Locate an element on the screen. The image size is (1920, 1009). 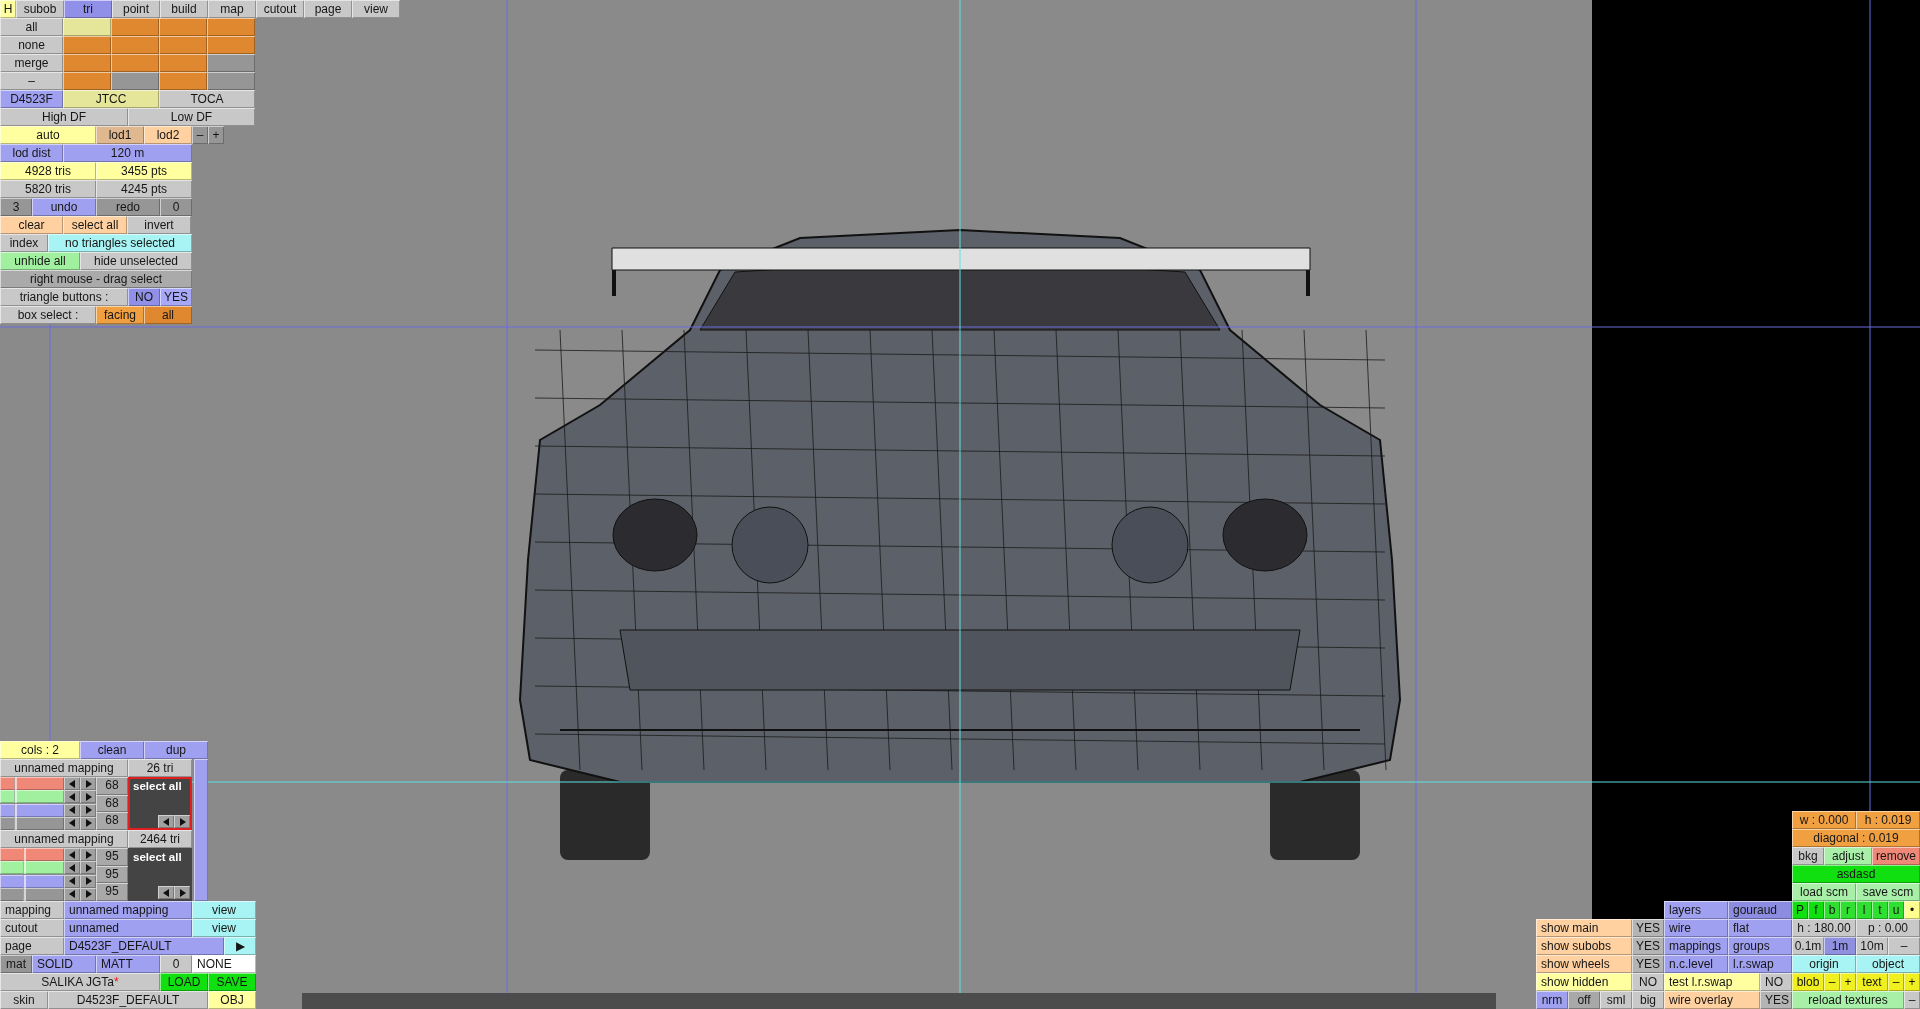
panel-button: show wheels is located at coordinates (1584, 964).